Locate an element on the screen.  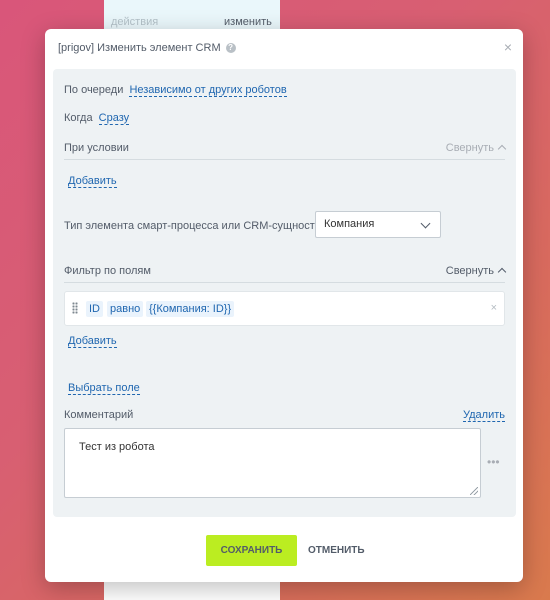
close-icon: × is located at coordinates (508, 47).